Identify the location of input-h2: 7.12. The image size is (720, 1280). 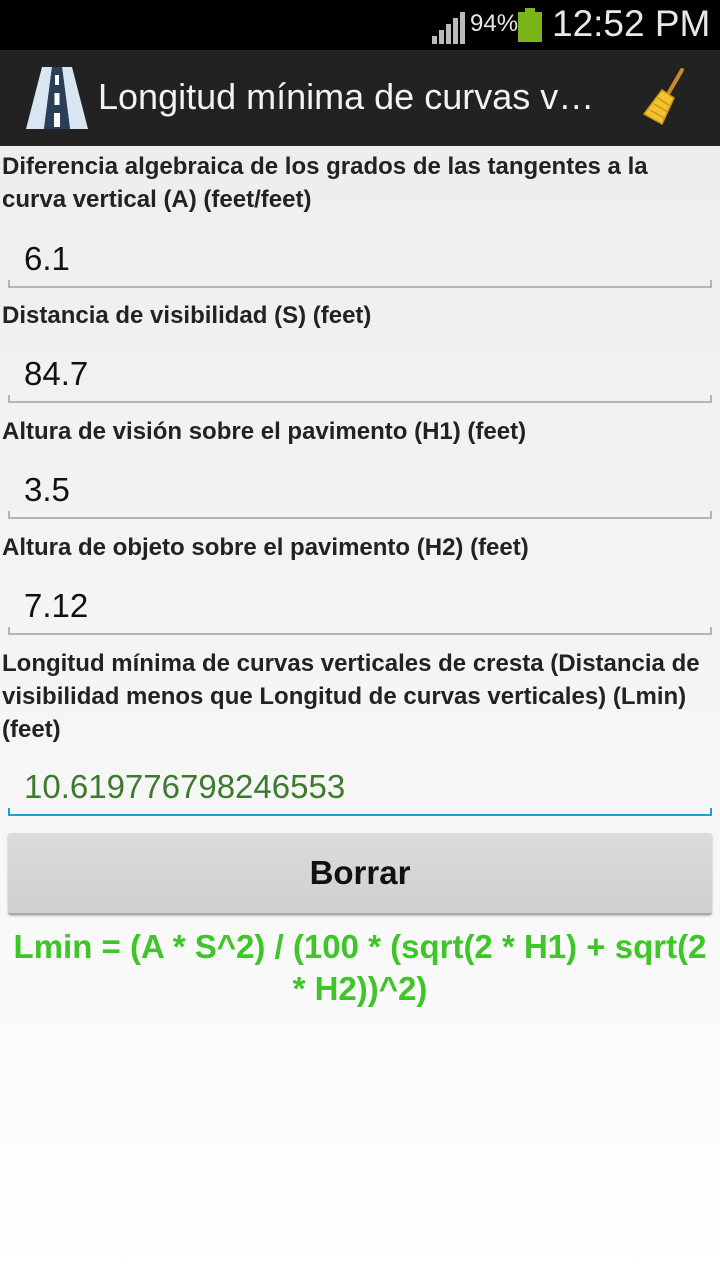
(360, 609).